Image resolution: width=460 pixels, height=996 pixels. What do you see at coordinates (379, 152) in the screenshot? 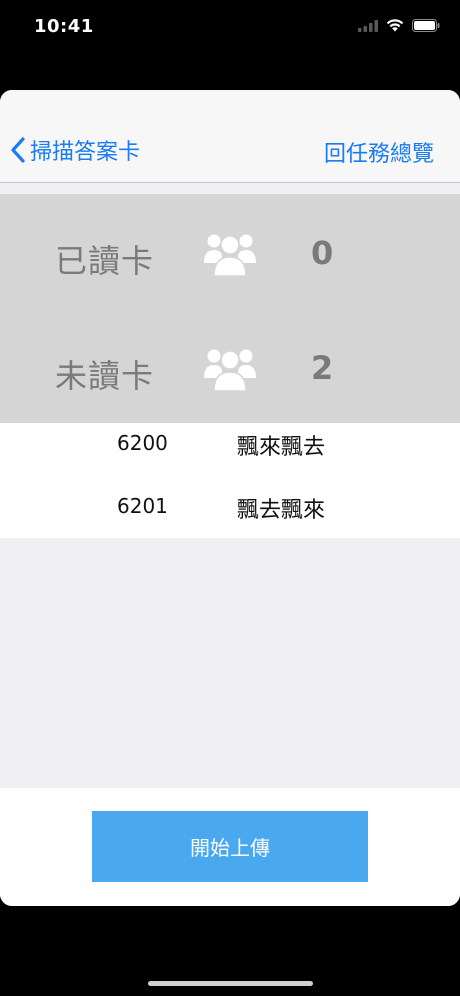
I see `task-overview-button: 回任務總覽` at bounding box center [379, 152].